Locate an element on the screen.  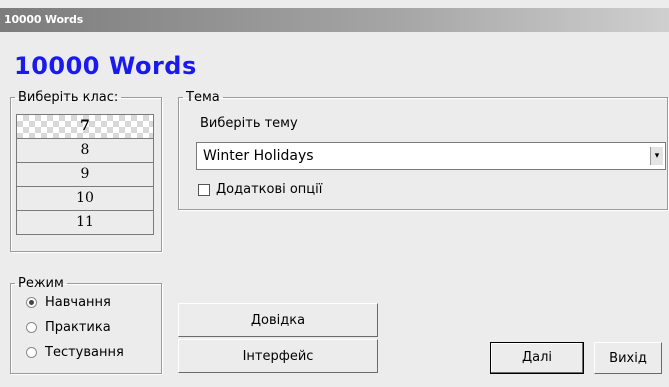
mode-option-learning: Навчання is located at coordinates (68, 302).